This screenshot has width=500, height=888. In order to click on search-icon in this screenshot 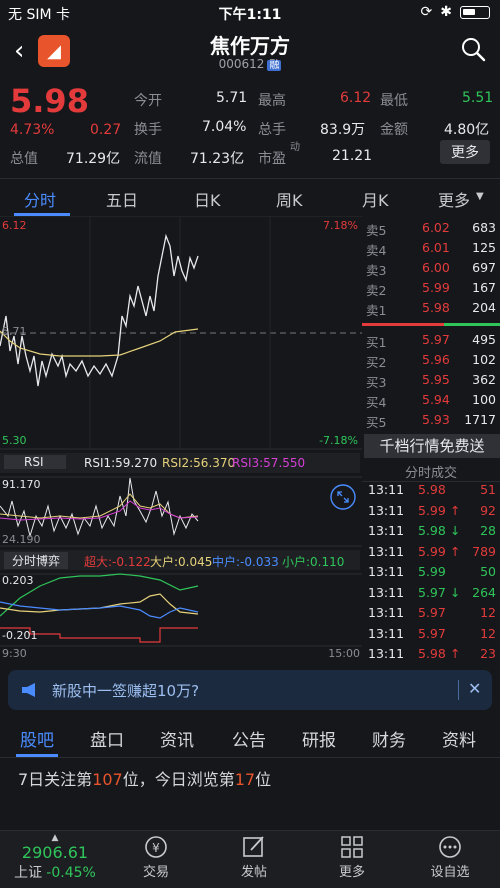, I will do `click(473, 49)`.